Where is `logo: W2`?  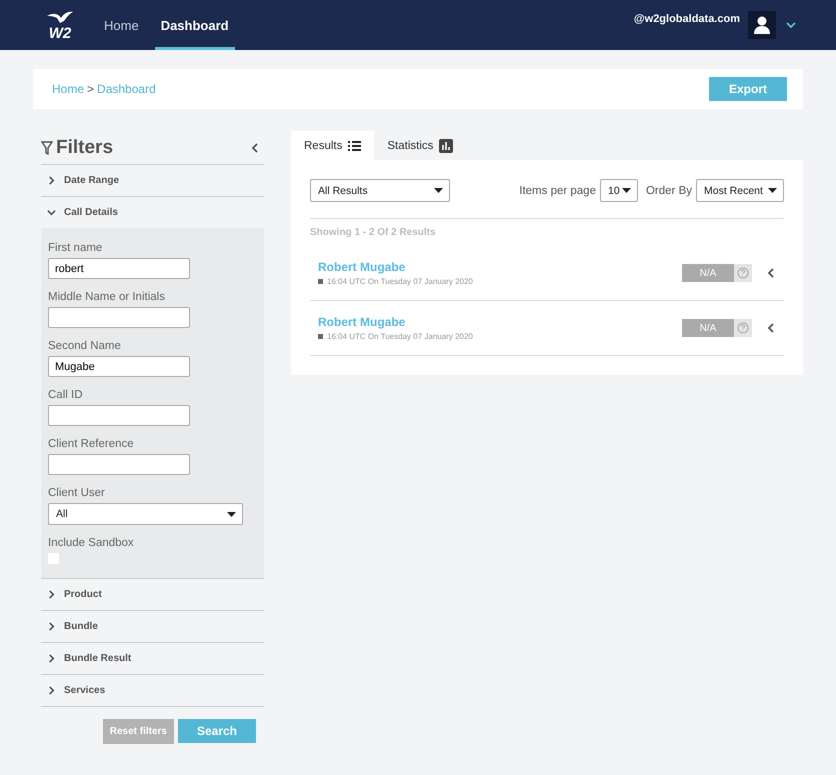
logo: W2 is located at coordinates (60, 25).